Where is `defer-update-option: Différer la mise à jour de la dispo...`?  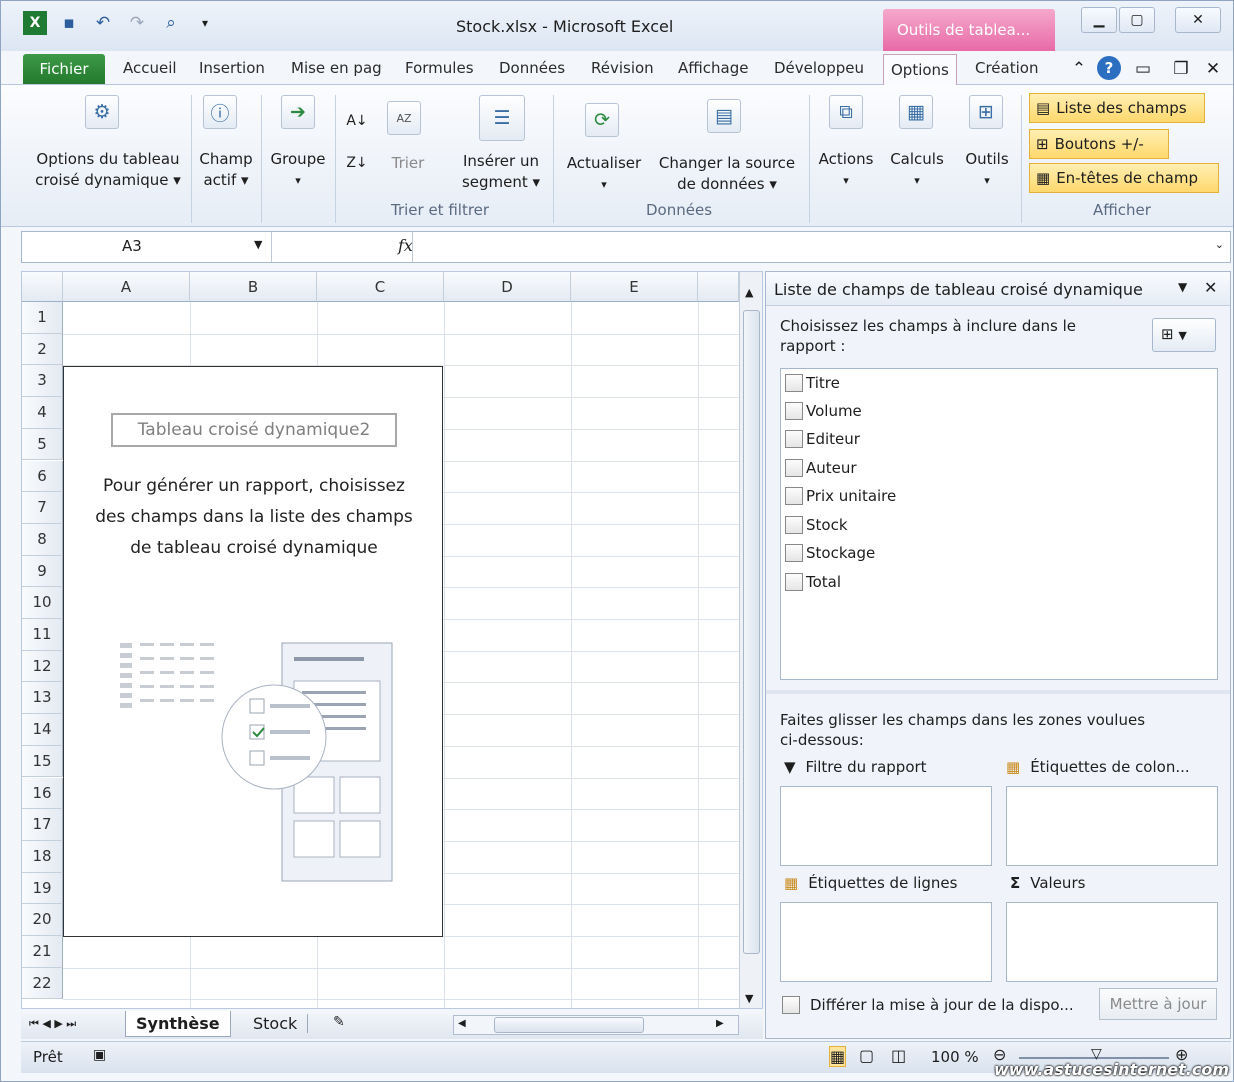 defer-update-option: Différer la mise à jour de la dispo... is located at coordinates (928, 1005).